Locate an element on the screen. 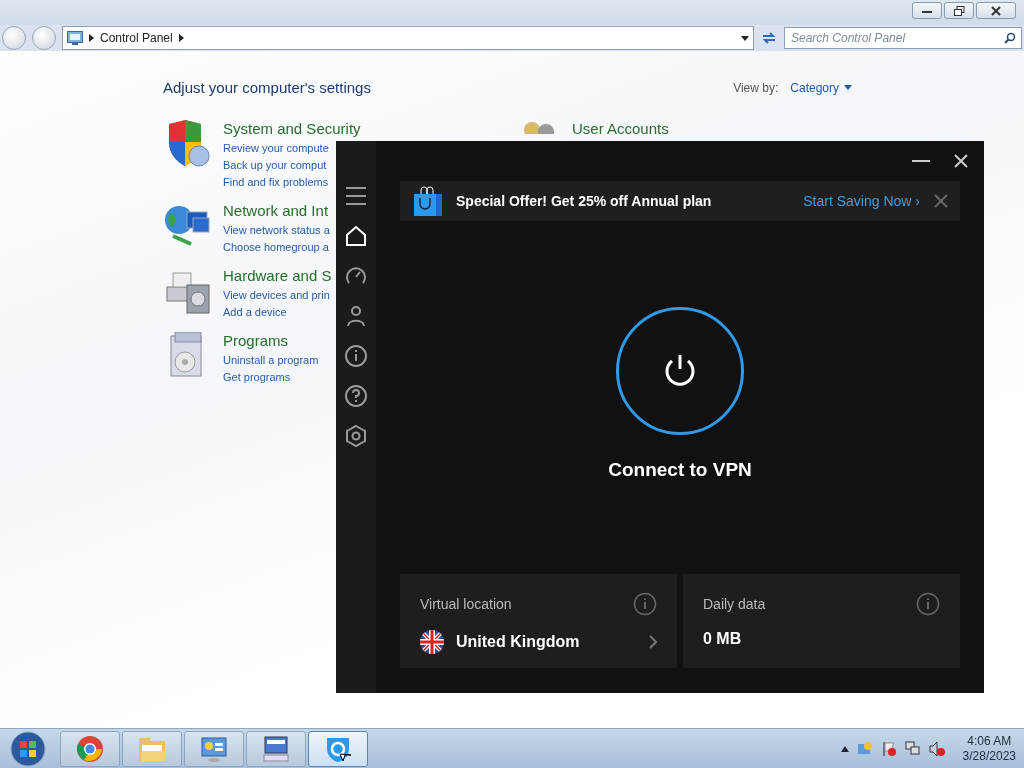 The width and height of the screenshot is (1024, 768). chrome-icon is located at coordinates (90, 748).